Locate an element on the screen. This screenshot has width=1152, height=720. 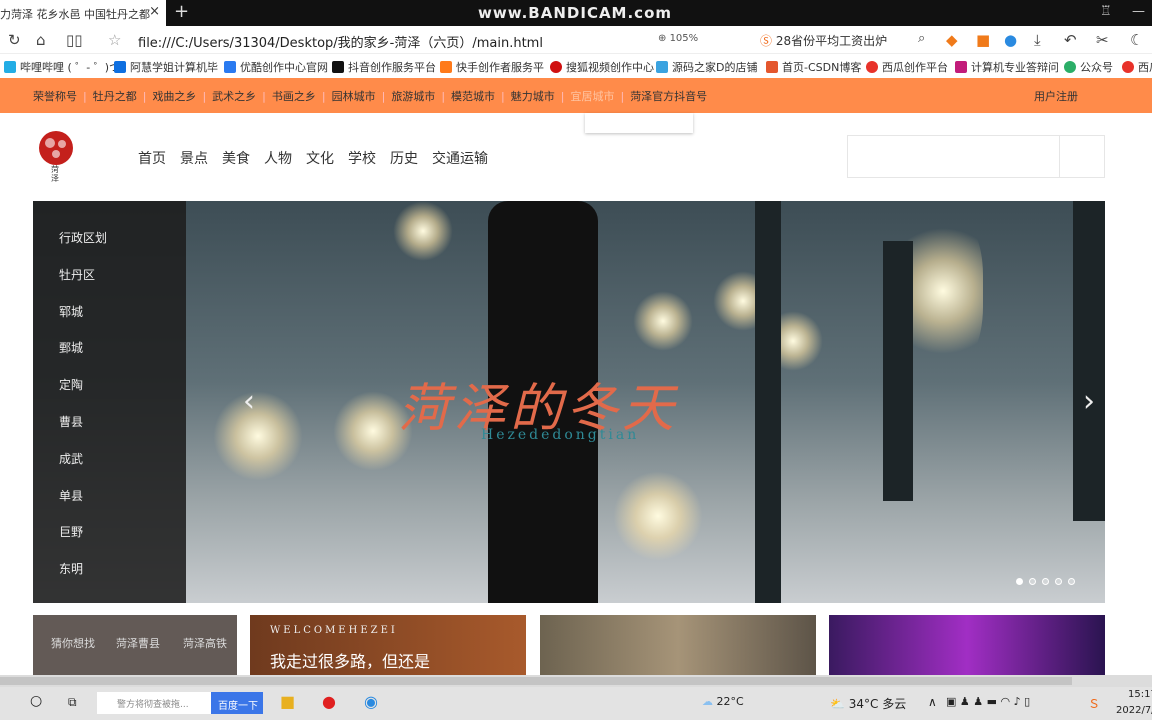
new-tab-icon: + is located at coordinates (181, 11).